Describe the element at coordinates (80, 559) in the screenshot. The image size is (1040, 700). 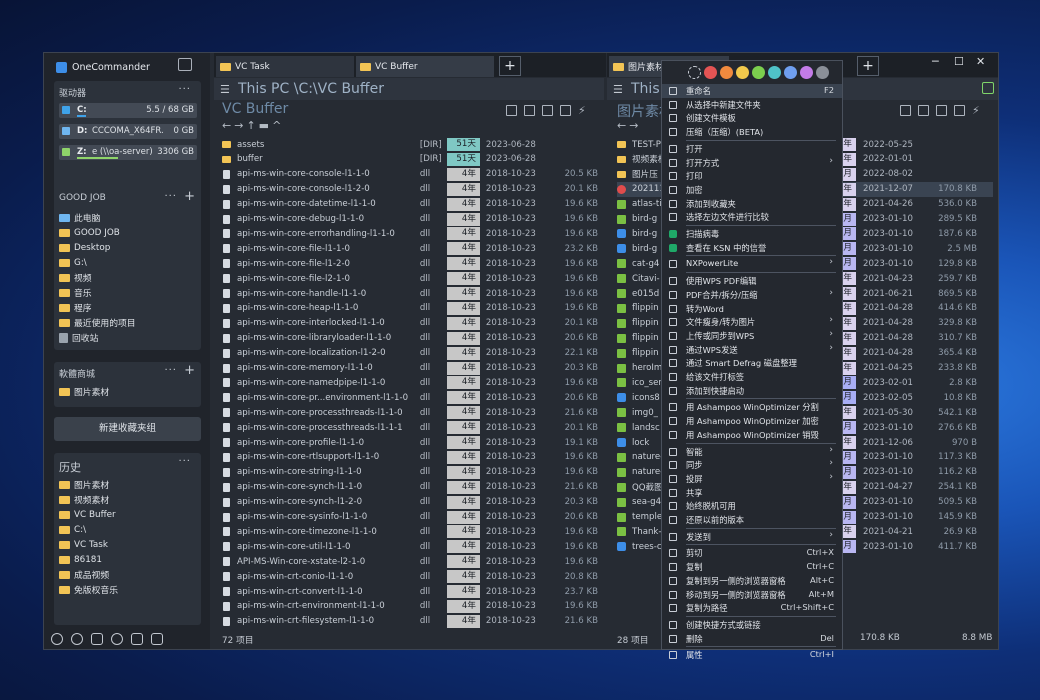
I see `list-item: 86181` at that location.